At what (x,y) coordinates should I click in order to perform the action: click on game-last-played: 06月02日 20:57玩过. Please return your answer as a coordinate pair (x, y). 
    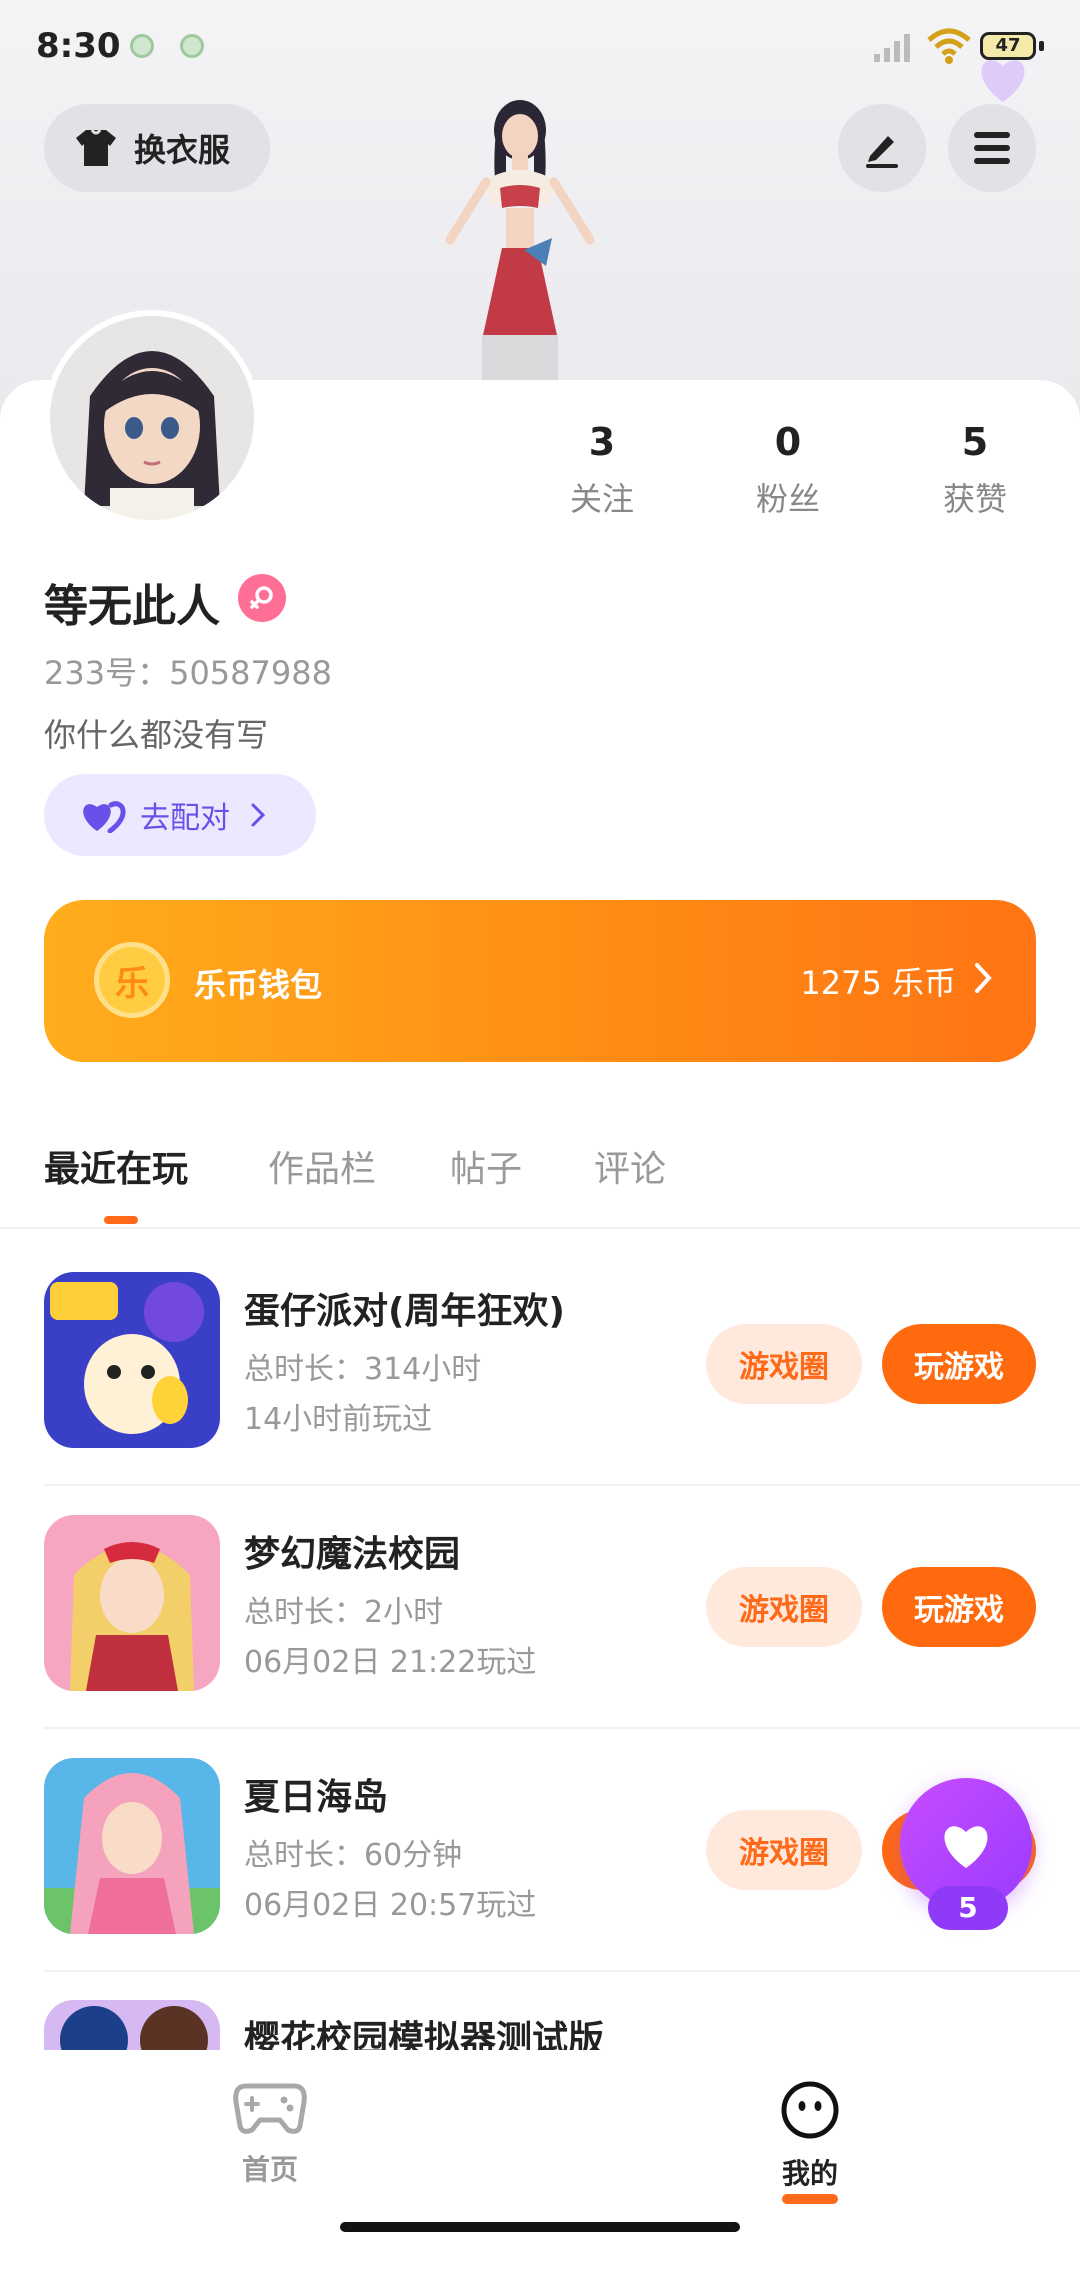
    Looking at the image, I should click on (390, 1905).